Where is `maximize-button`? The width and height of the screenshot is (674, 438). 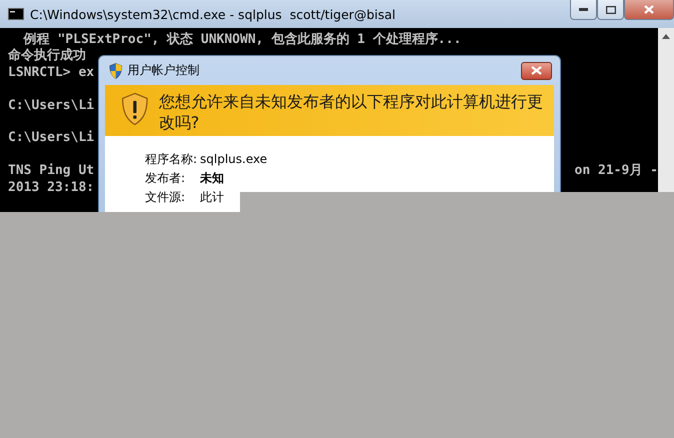
maximize-button is located at coordinates (610, 10).